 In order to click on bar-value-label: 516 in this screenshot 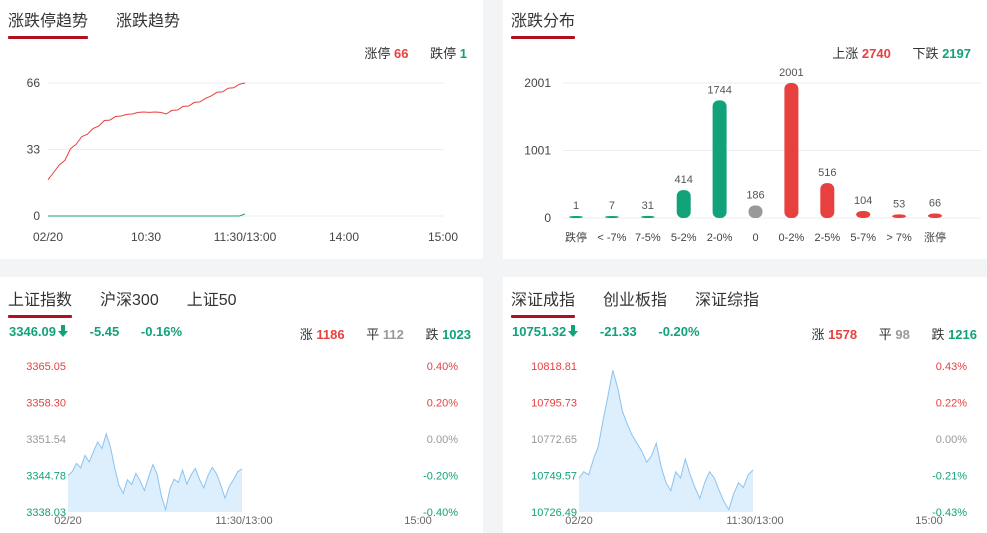, I will do `click(827, 173)`.